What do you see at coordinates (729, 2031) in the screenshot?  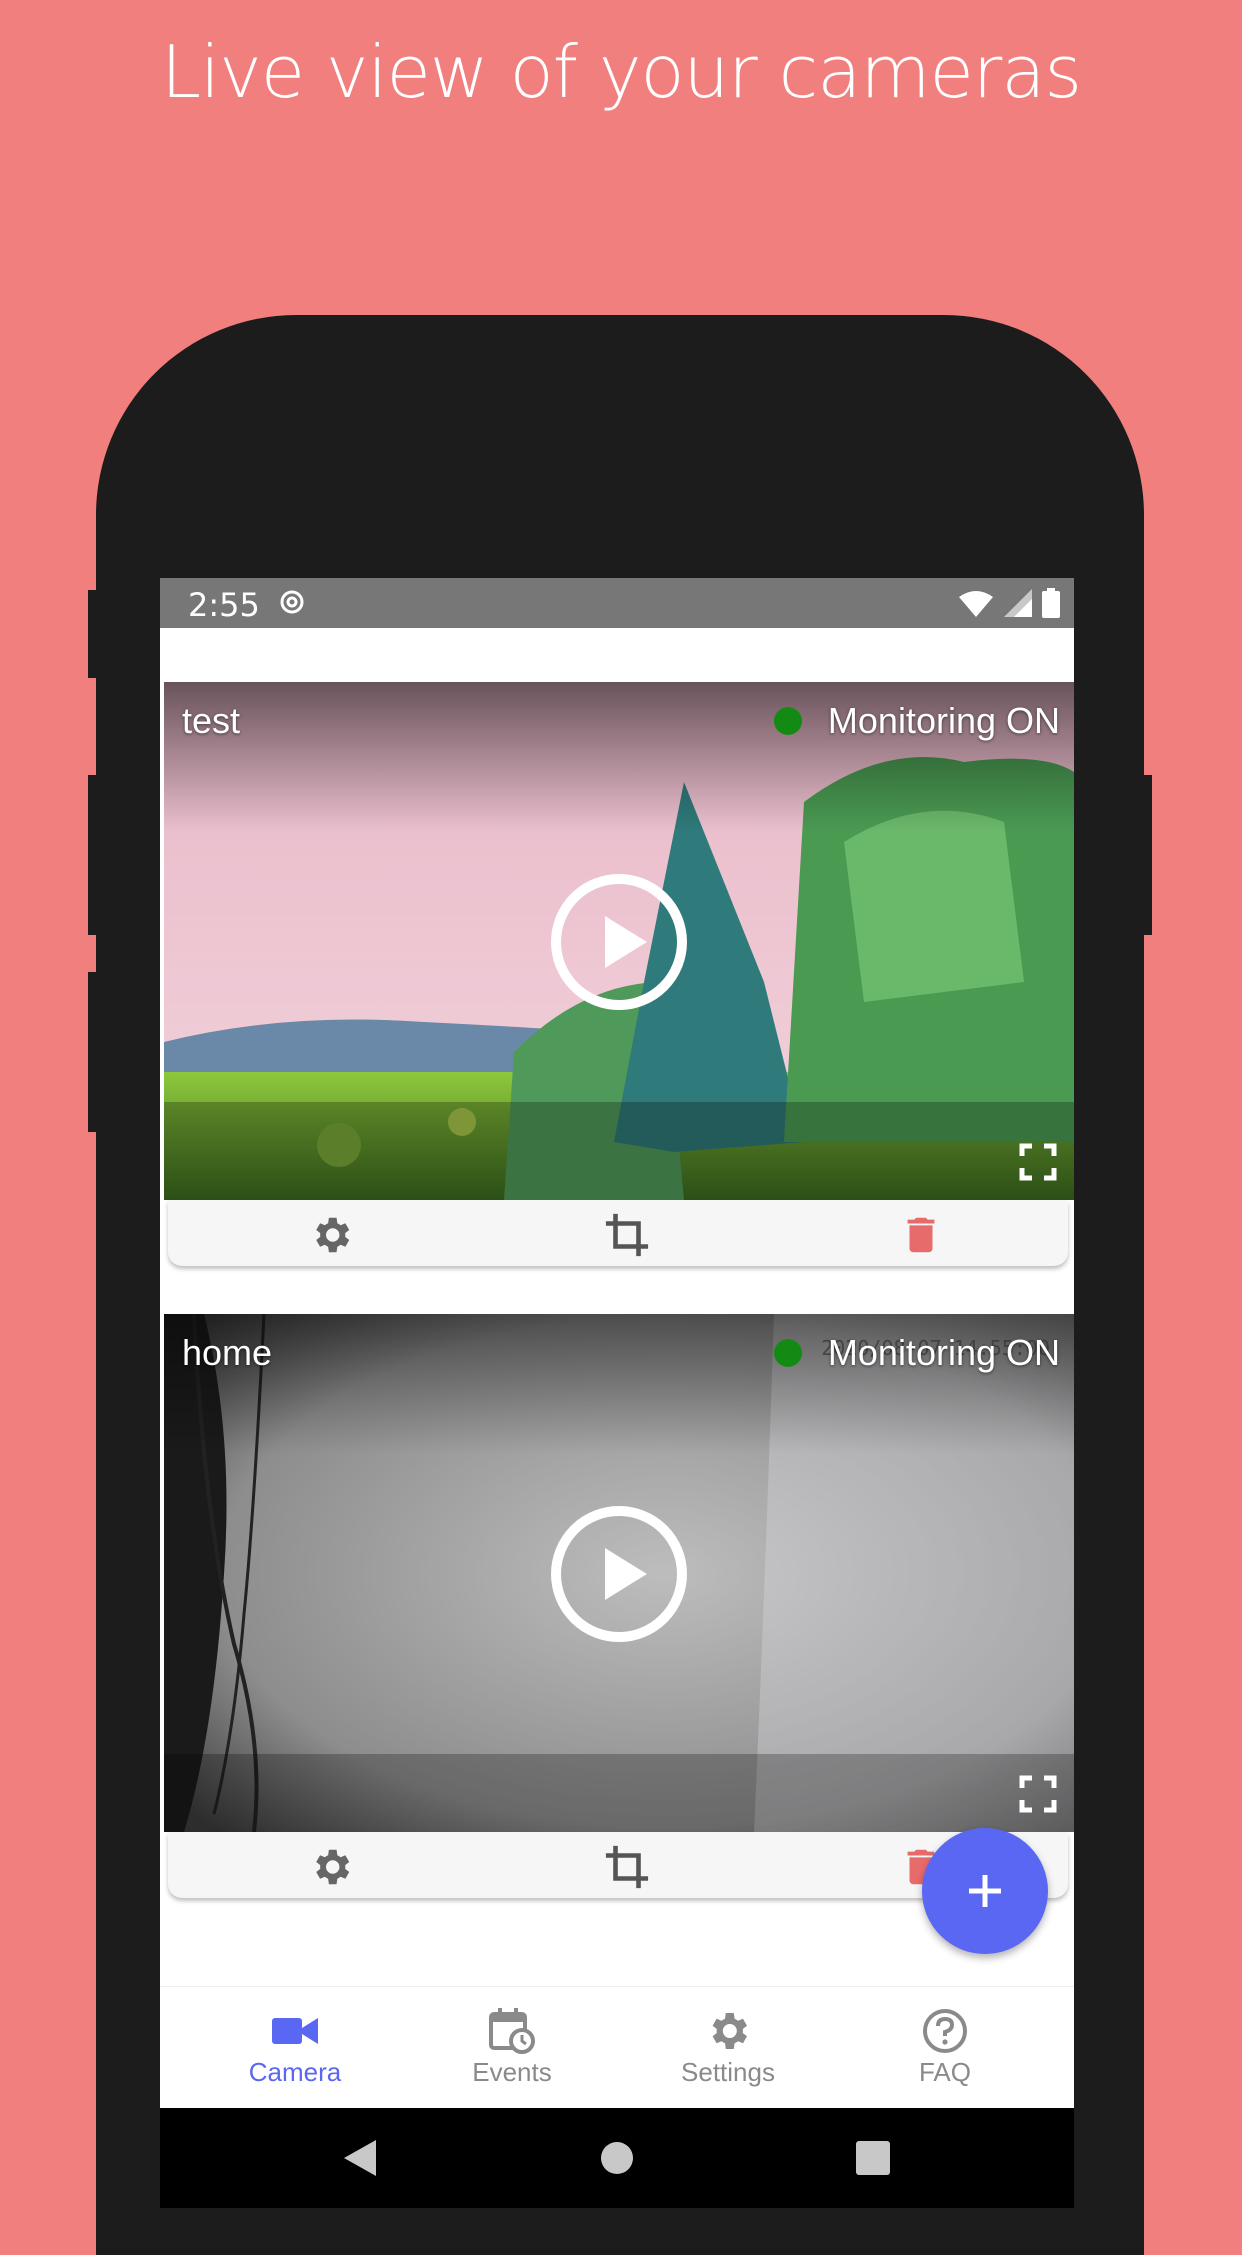 I see `gear-icon` at bounding box center [729, 2031].